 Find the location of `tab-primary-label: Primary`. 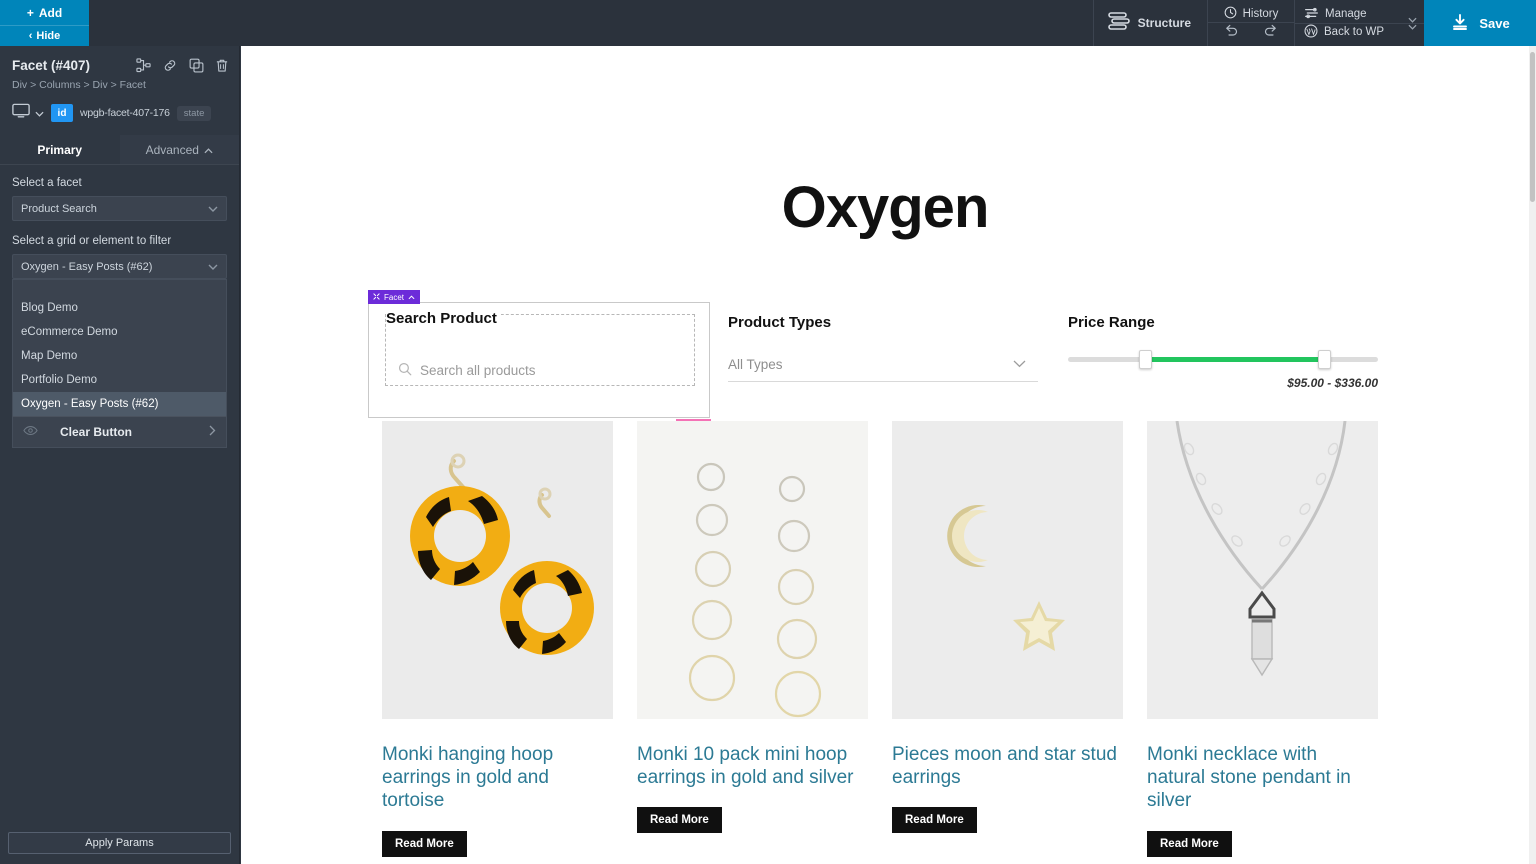

tab-primary-label: Primary is located at coordinates (60, 149).